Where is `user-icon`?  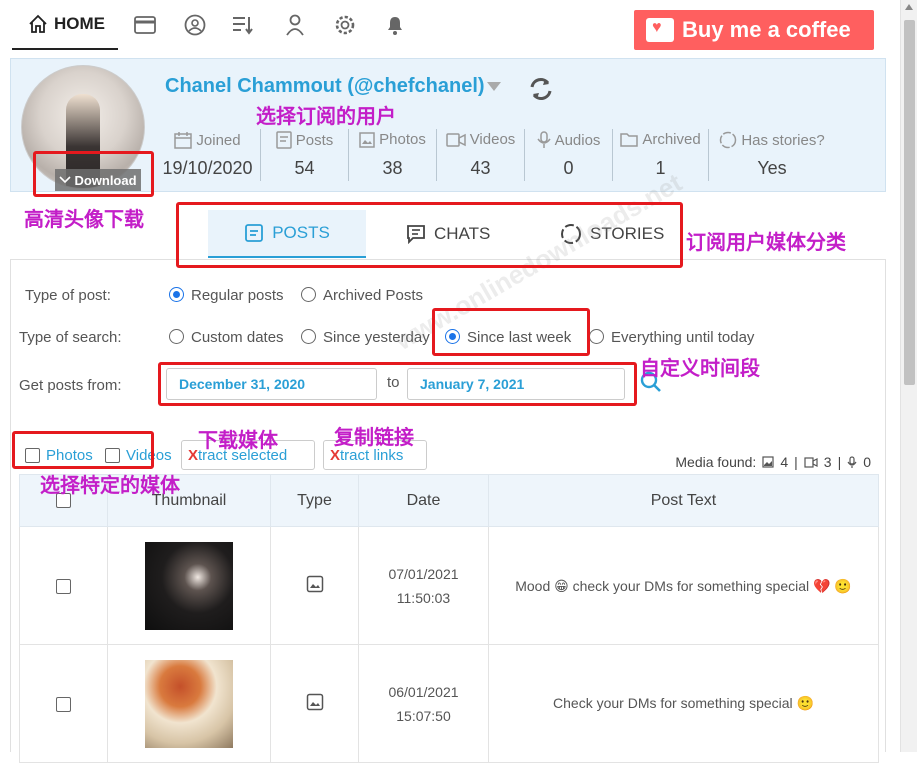 user-icon is located at coordinates (295, 25).